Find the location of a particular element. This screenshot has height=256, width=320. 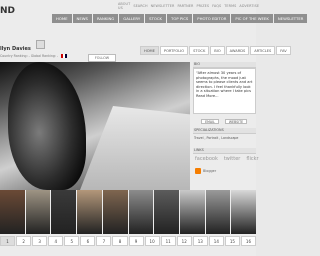

specializations-value: Travel , Portrait , Landscape is located at coordinates (216, 138).